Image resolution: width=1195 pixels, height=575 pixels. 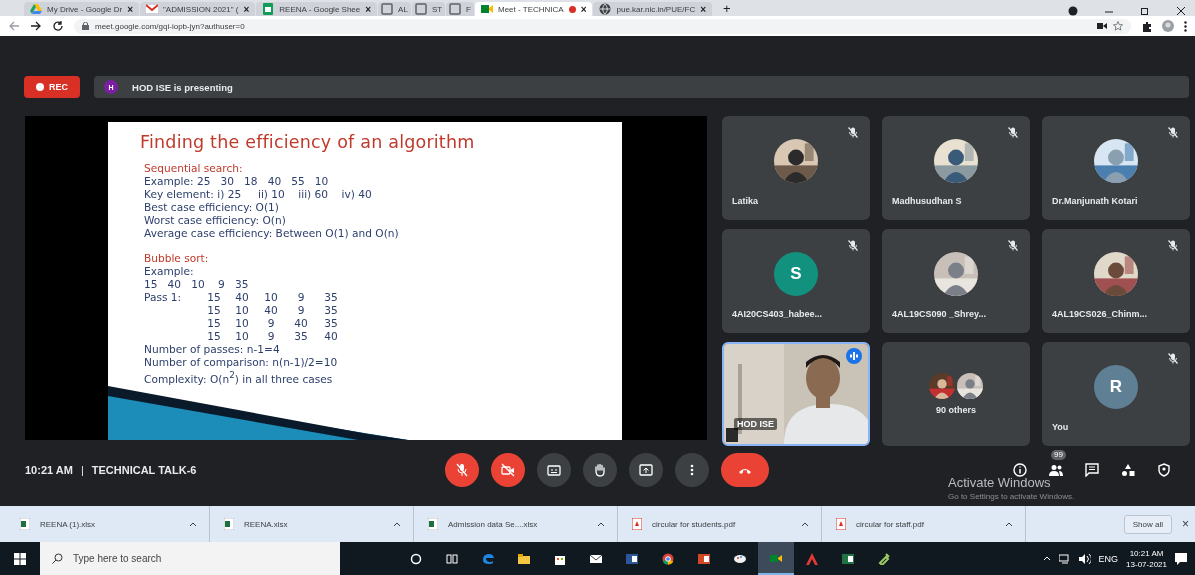 What do you see at coordinates (85, 26) in the screenshot?
I see `lock-icon` at bounding box center [85, 26].